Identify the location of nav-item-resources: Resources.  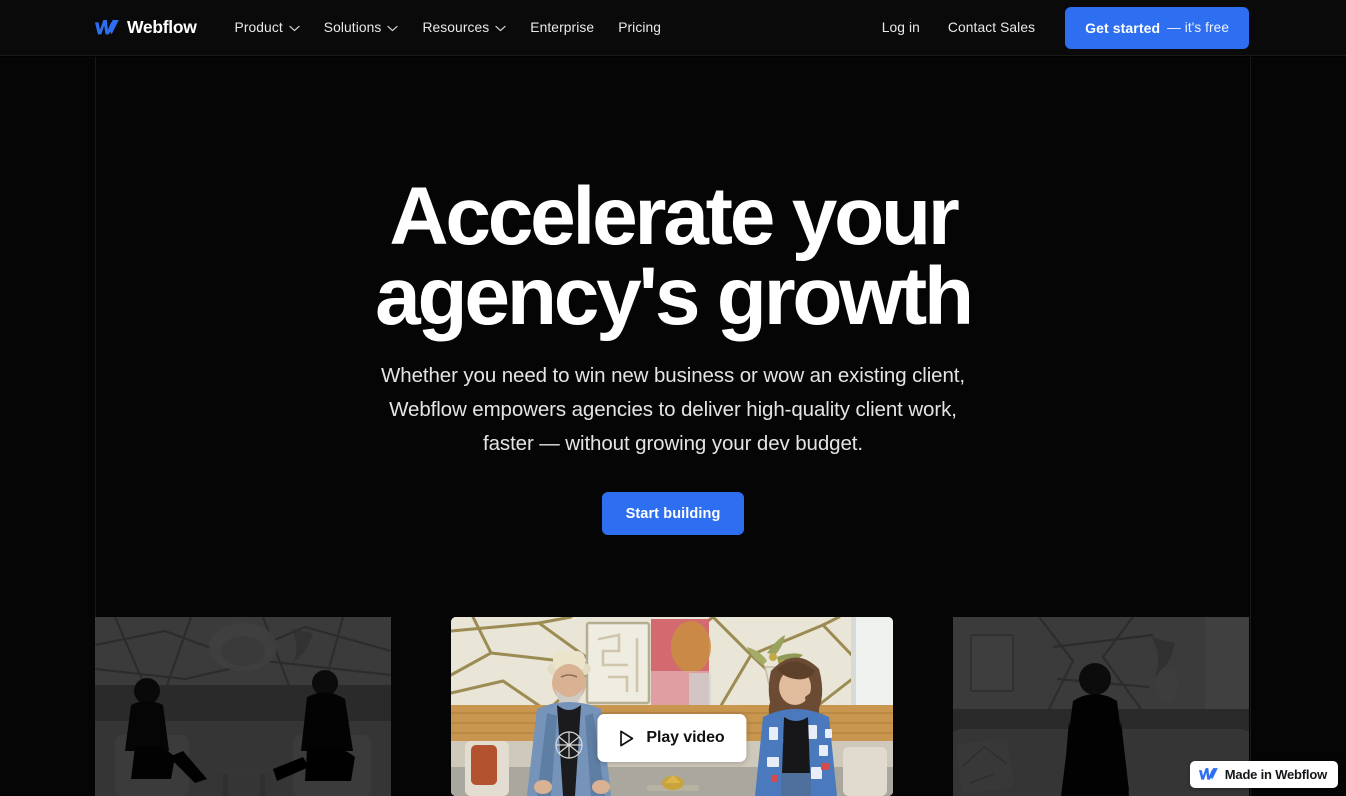
(464, 27).